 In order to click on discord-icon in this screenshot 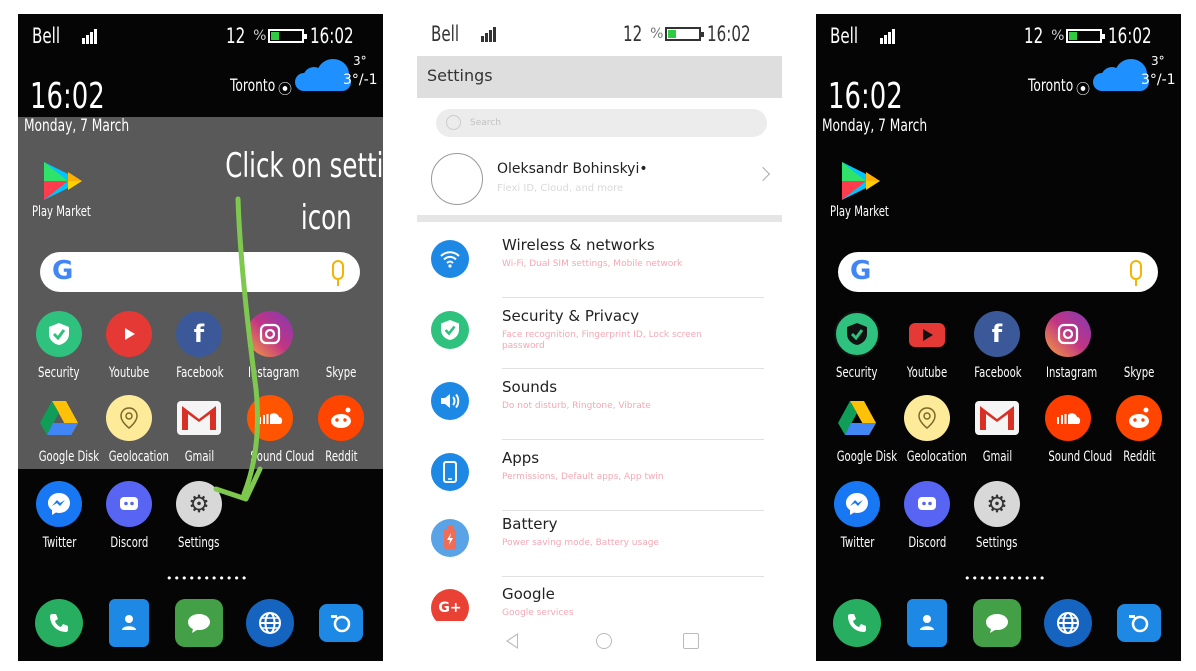, I will do `click(927, 504)`.